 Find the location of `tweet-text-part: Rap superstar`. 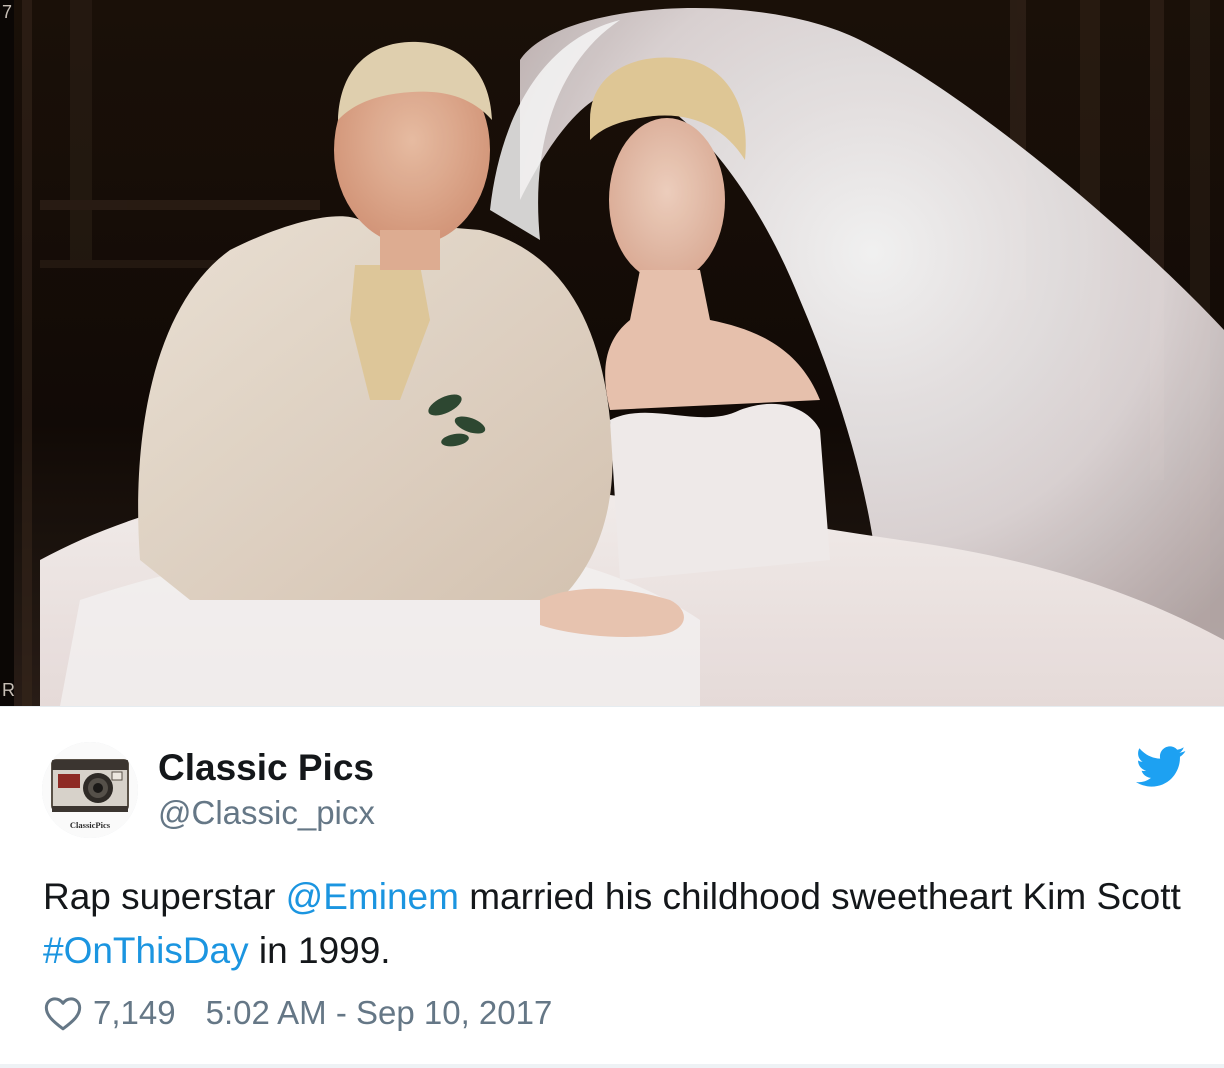

tweet-text-part: Rap superstar is located at coordinates (164, 896).